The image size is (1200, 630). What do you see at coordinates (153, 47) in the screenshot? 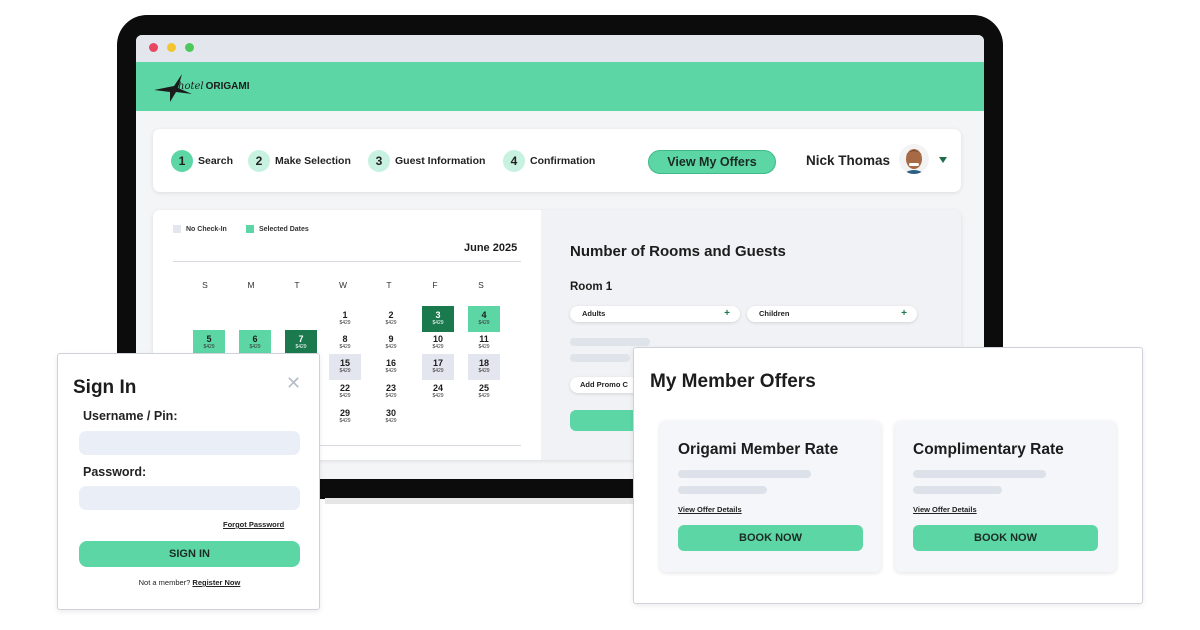
I see `close-window-dot` at bounding box center [153, 47].